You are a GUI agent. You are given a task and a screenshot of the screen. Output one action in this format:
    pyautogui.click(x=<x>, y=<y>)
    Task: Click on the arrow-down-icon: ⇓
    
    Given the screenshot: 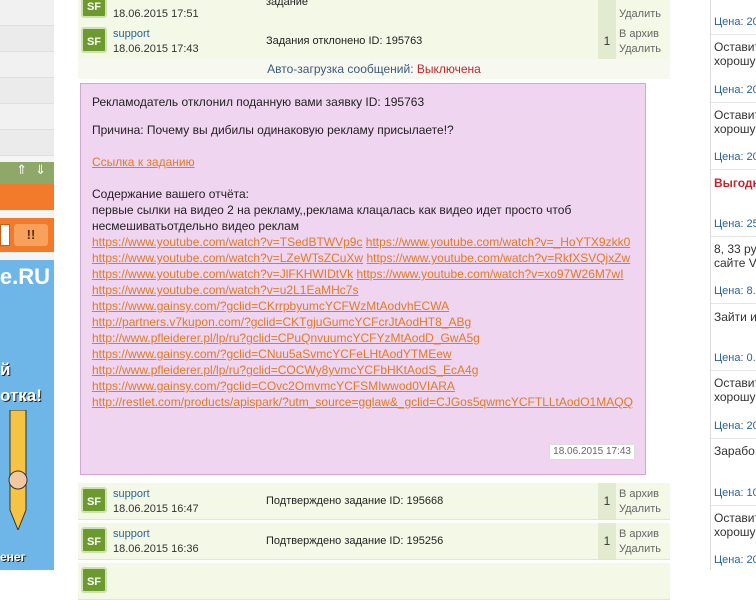 What is the action you would take?
    pyautogui.click(x=40, y=170)
    